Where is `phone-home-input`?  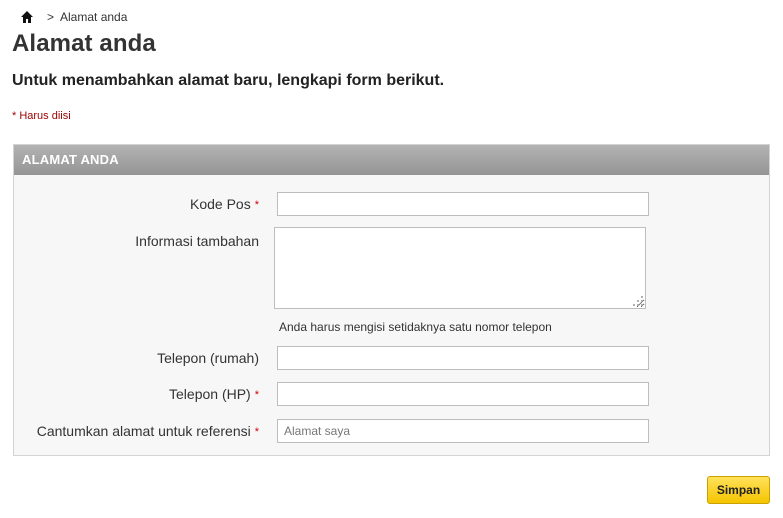 phone-home-input is located at coordinates (463, 358).